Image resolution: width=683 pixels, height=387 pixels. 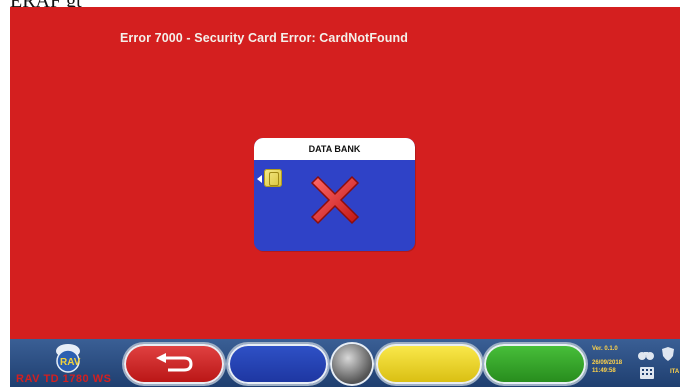 I want to click on status-panel: Ver. 0.1.0 26/09/2018 11:49:58, so click(x=607, y=360).